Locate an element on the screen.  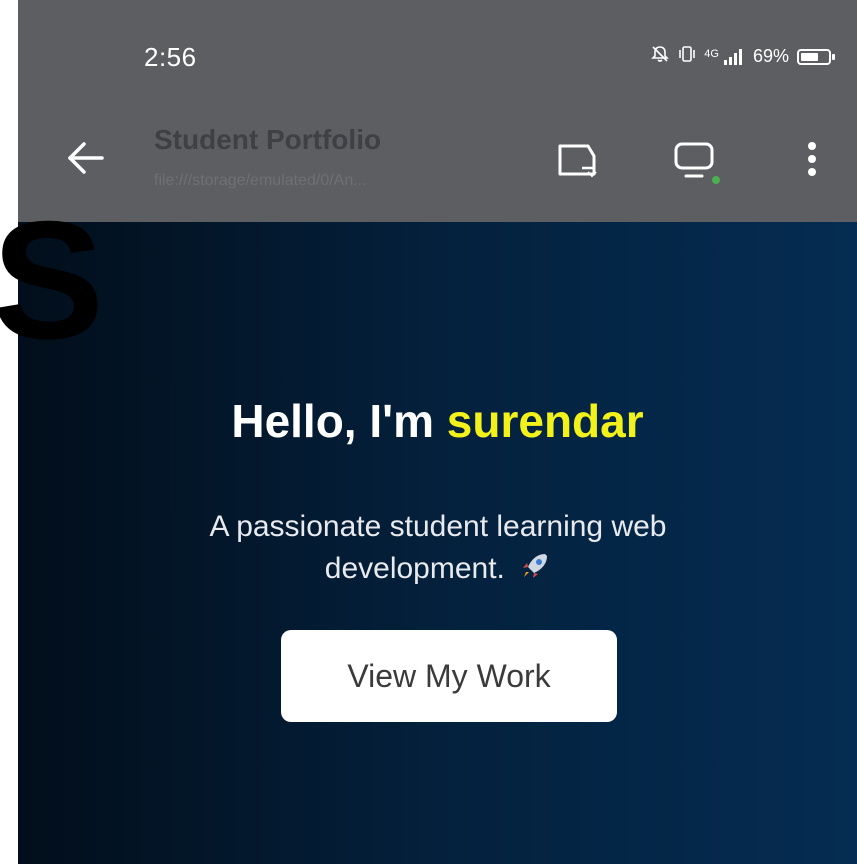
edge-glyph: S is located at coordinates (52, 280).